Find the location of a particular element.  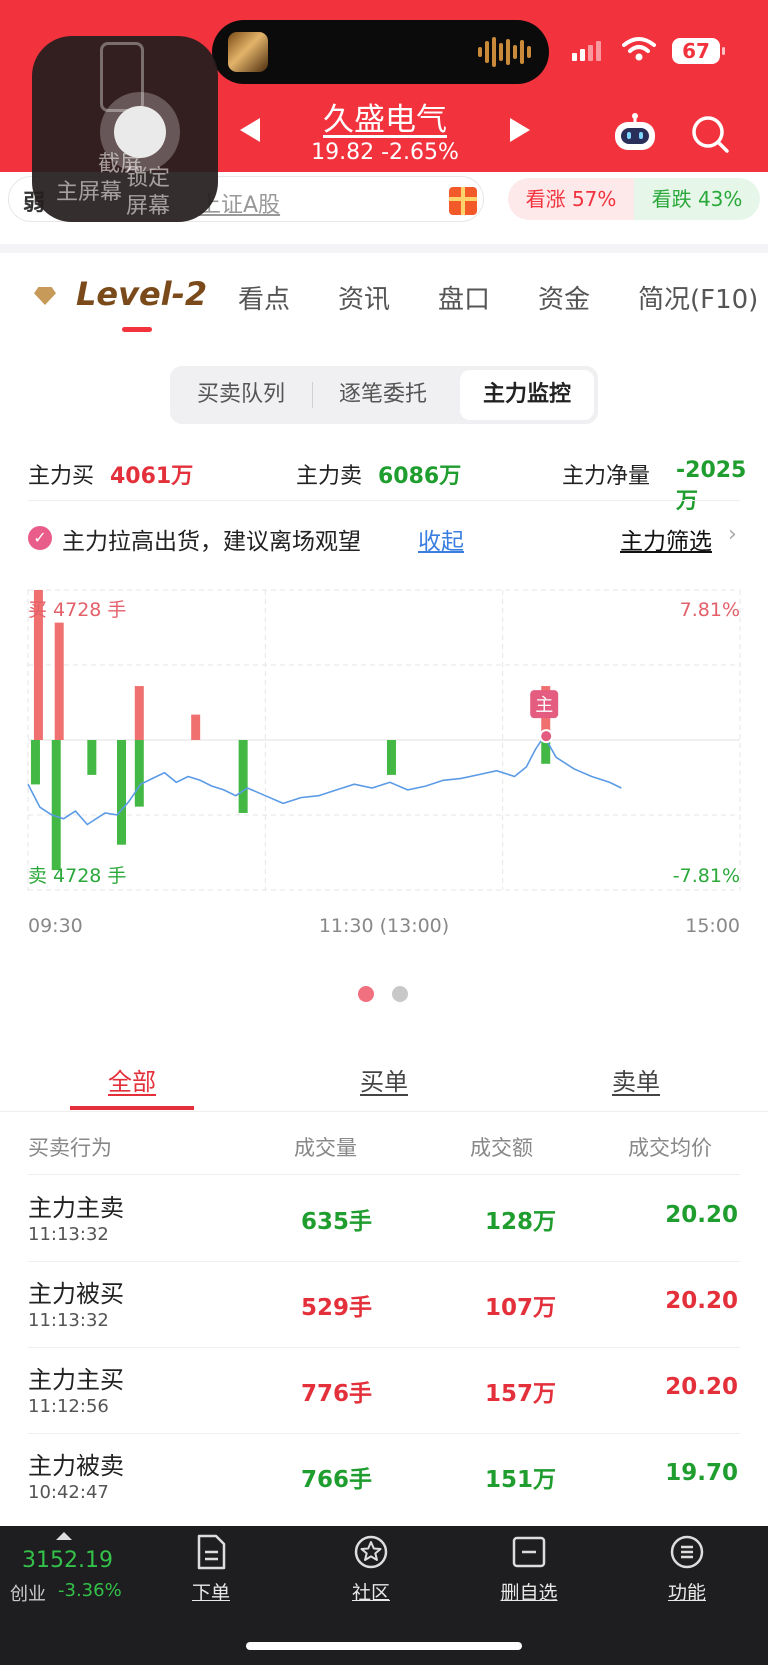

collapse-link: 收起 is located at coordinates (441, 539).